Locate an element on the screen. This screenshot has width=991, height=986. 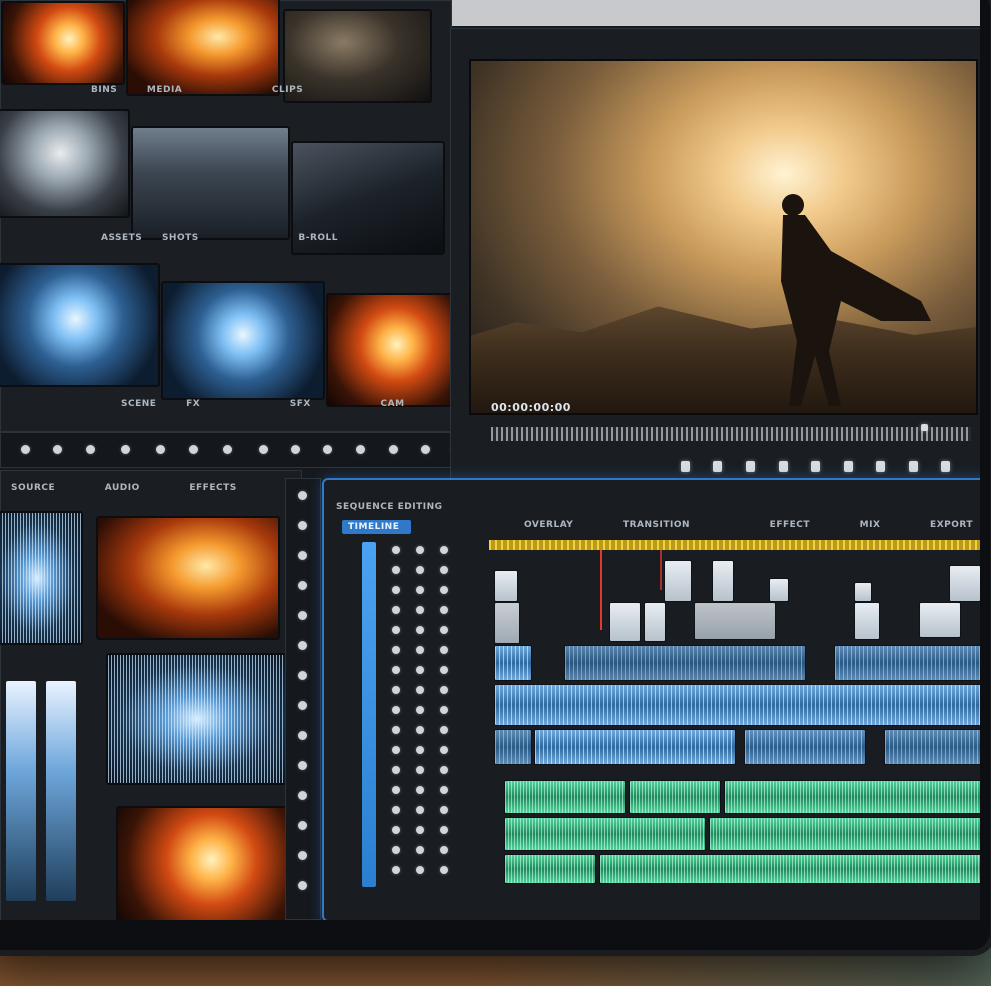
mix-label: MIX is located at coordinates (870, 525).